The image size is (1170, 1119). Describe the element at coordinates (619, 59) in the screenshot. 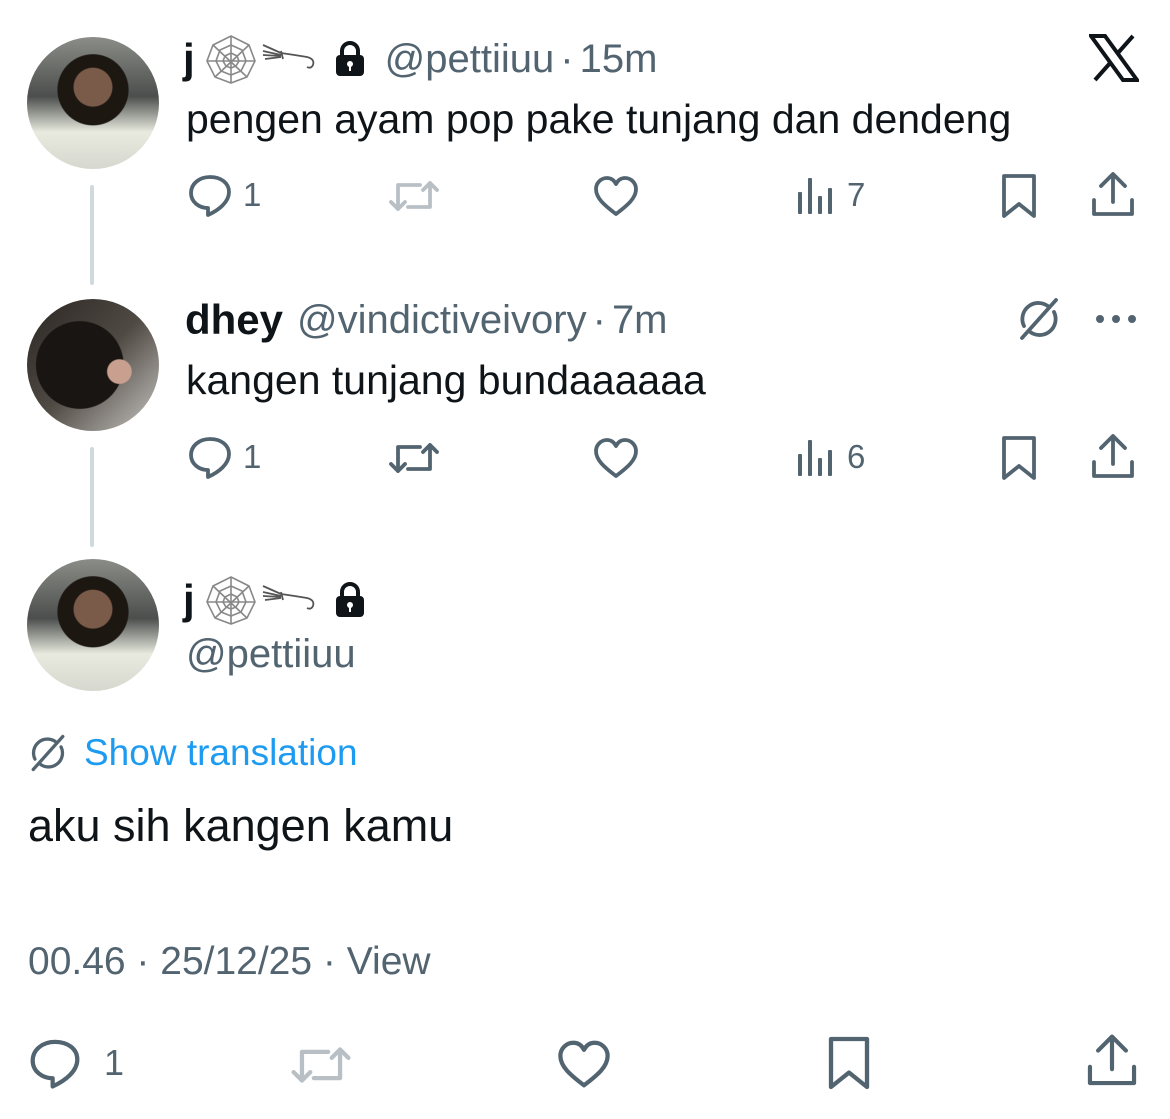

I see `timestamp: 15m` at that location.